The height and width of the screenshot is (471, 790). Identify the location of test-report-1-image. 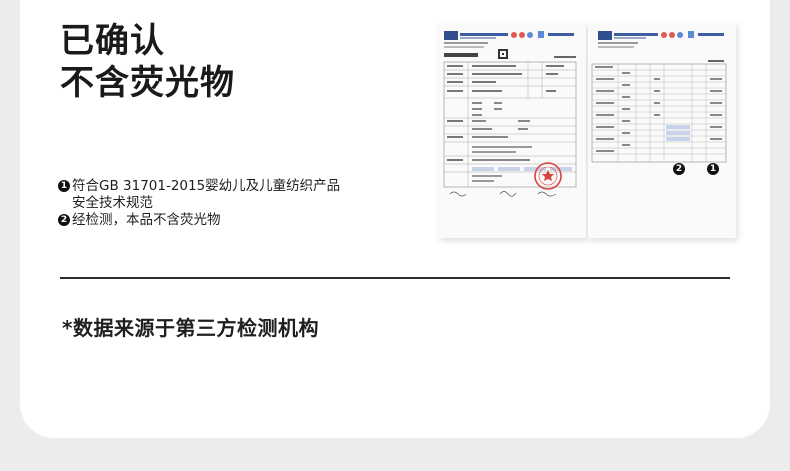
(510, 114).